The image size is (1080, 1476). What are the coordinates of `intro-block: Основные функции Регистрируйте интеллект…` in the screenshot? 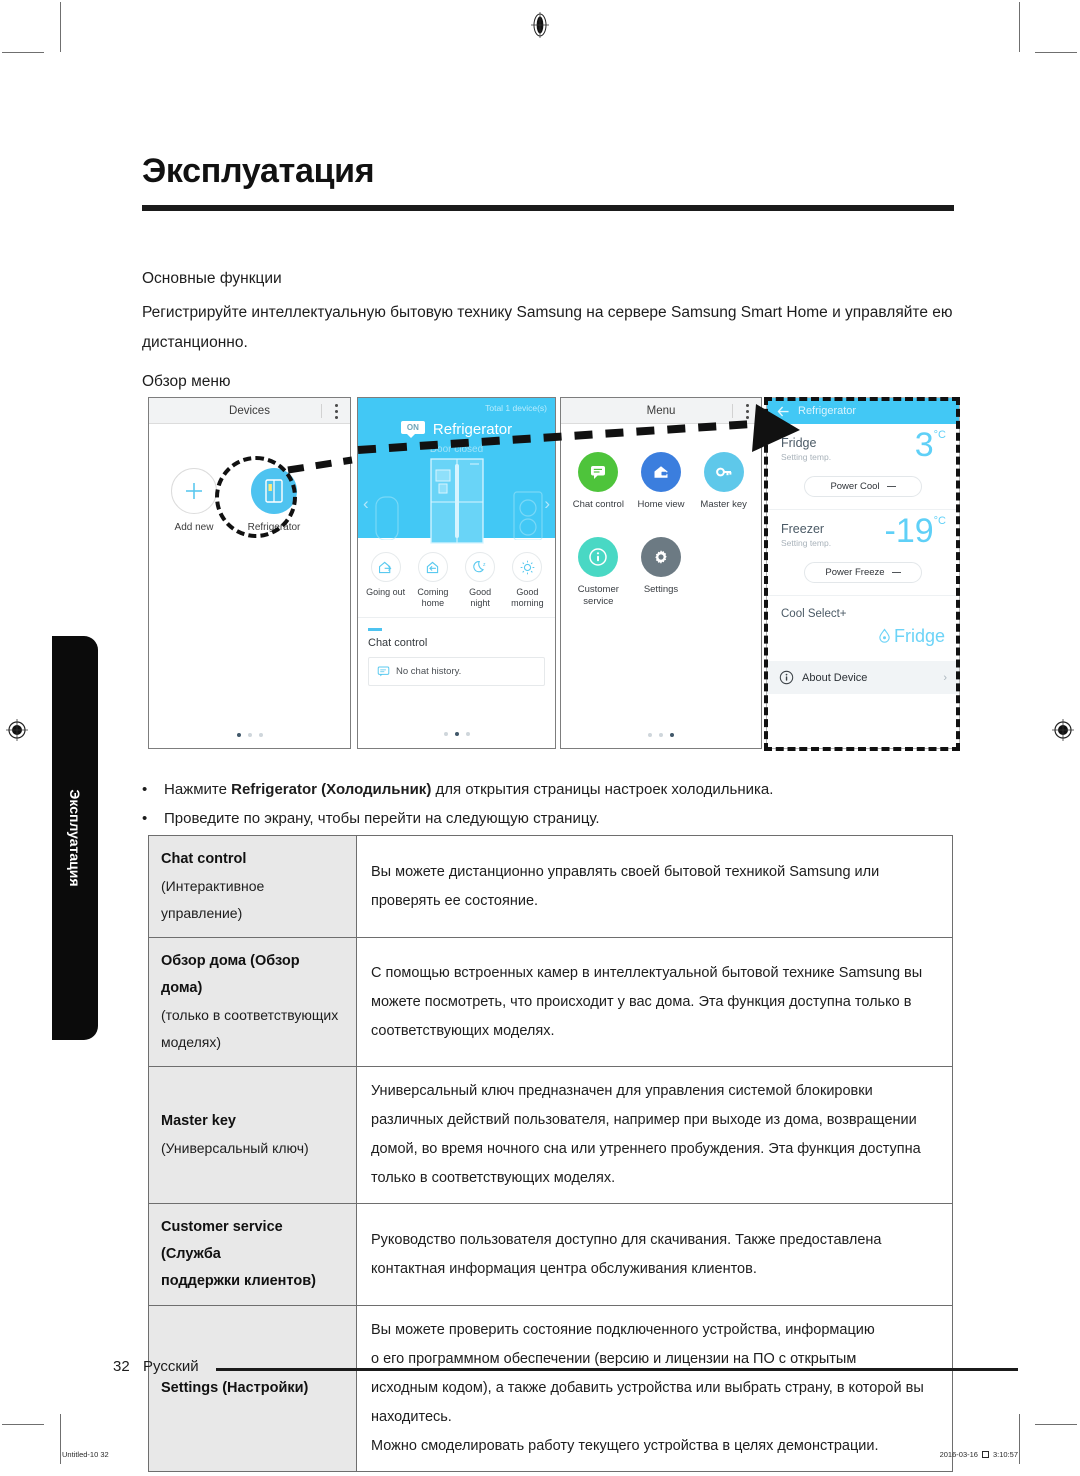 It's located at (548, 335).